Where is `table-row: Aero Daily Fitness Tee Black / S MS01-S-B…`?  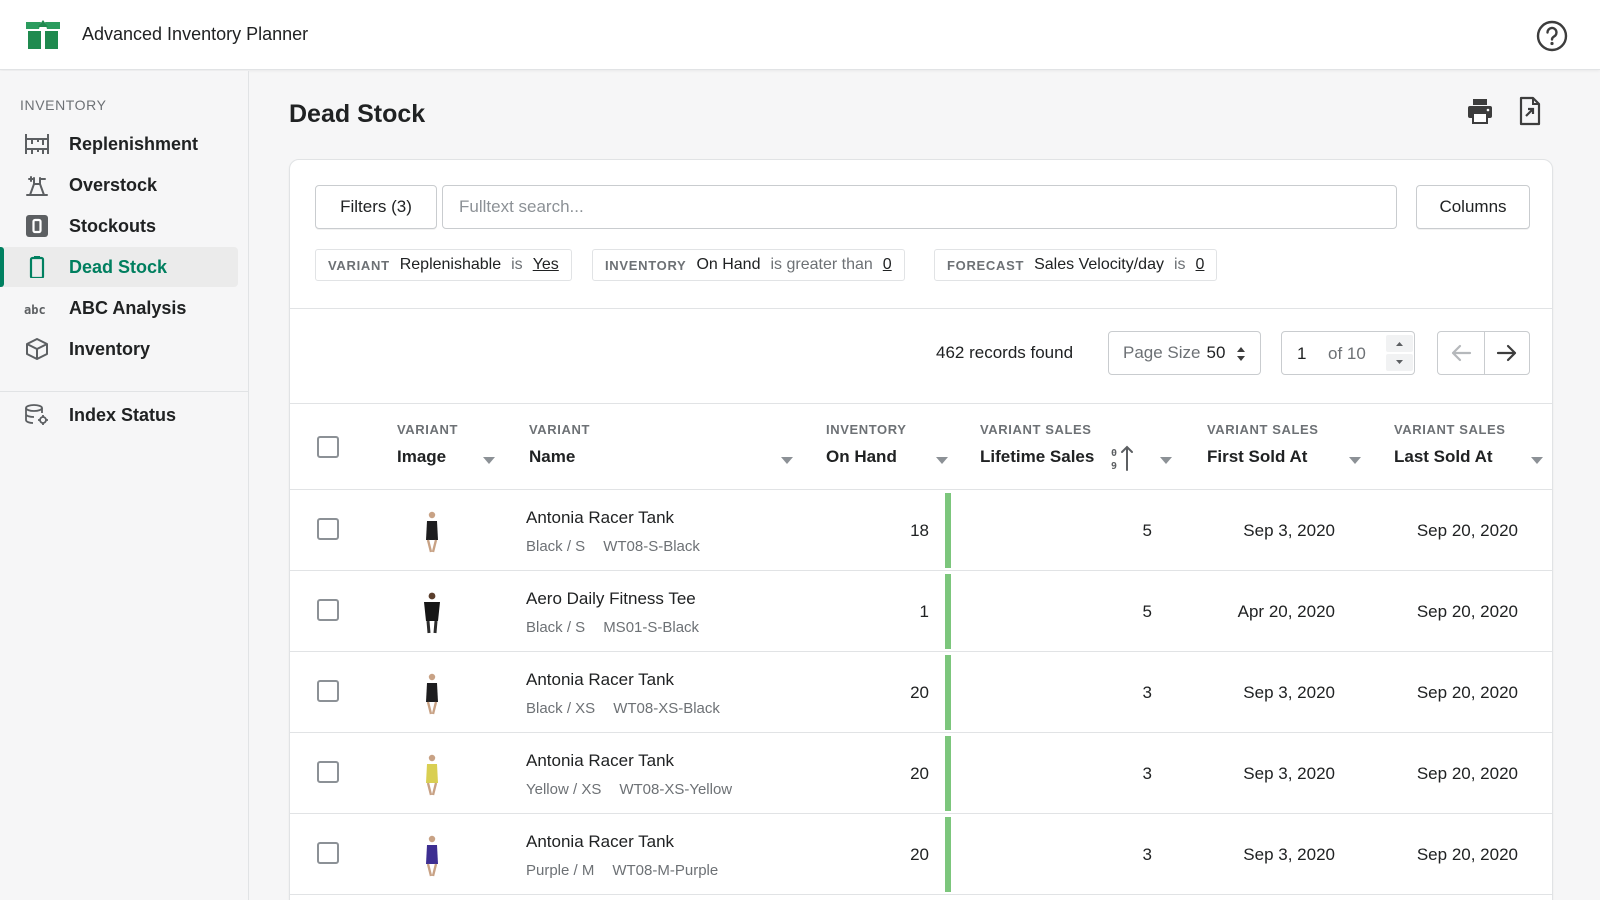
table-row: Aero Daily Fitness Tee Black / S MS01-S-B… is located at coordinates (921, 611).